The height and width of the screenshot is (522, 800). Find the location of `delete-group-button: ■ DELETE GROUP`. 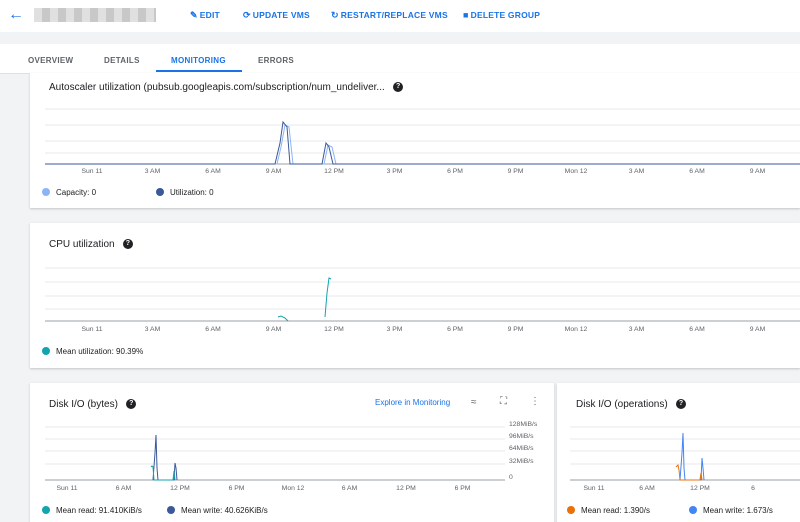

delete-group-button: ■ DELETE GROUP is located at coordinates (501, 15).